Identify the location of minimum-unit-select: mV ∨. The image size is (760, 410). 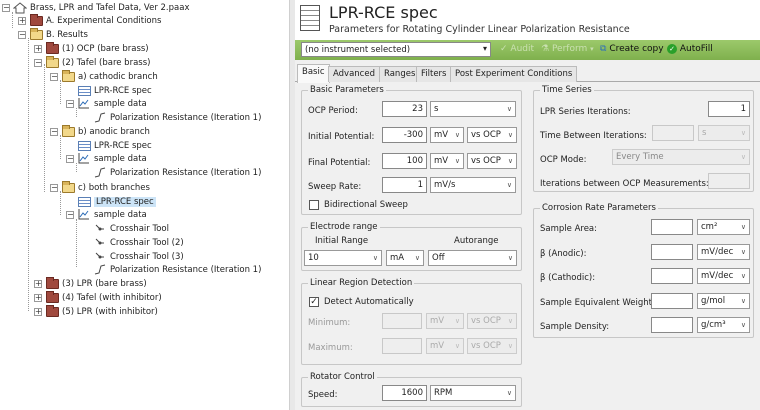
(445, 321).